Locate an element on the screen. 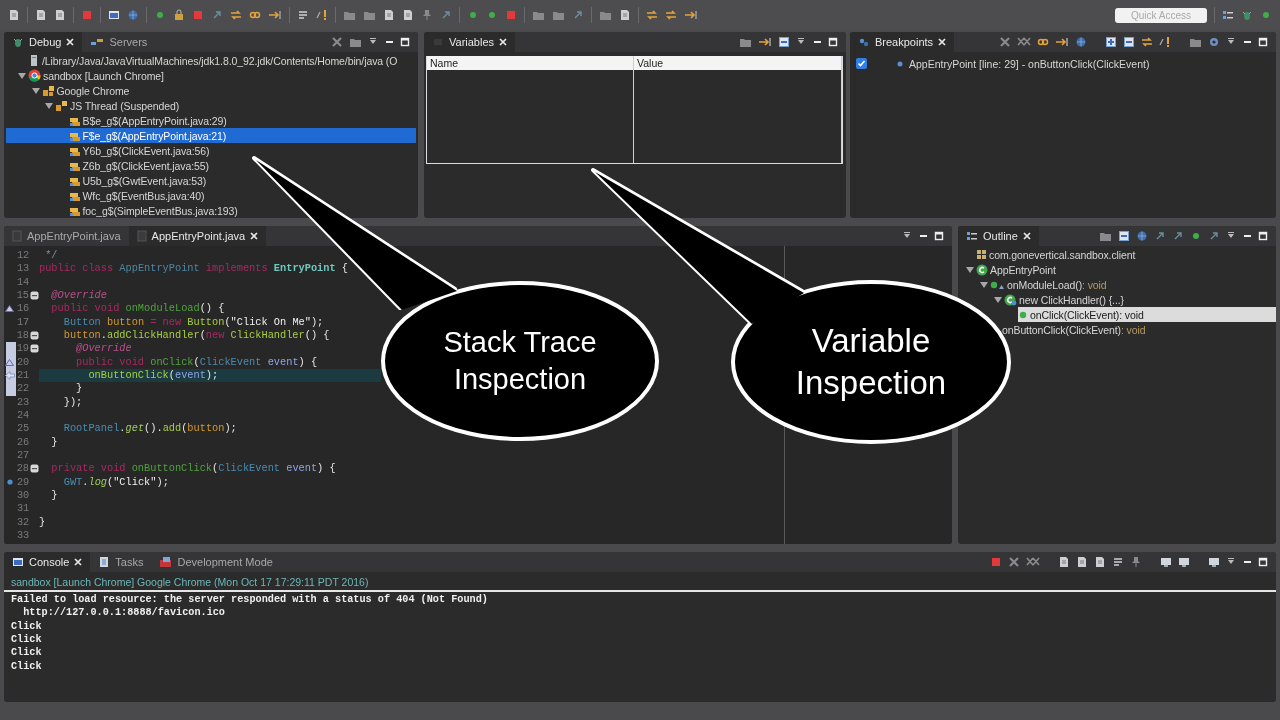 This screenshot has height=720, width=1280. tree-item: foc_g$(SimpleEventBus.java:193) is located at coordinates (211, 210).